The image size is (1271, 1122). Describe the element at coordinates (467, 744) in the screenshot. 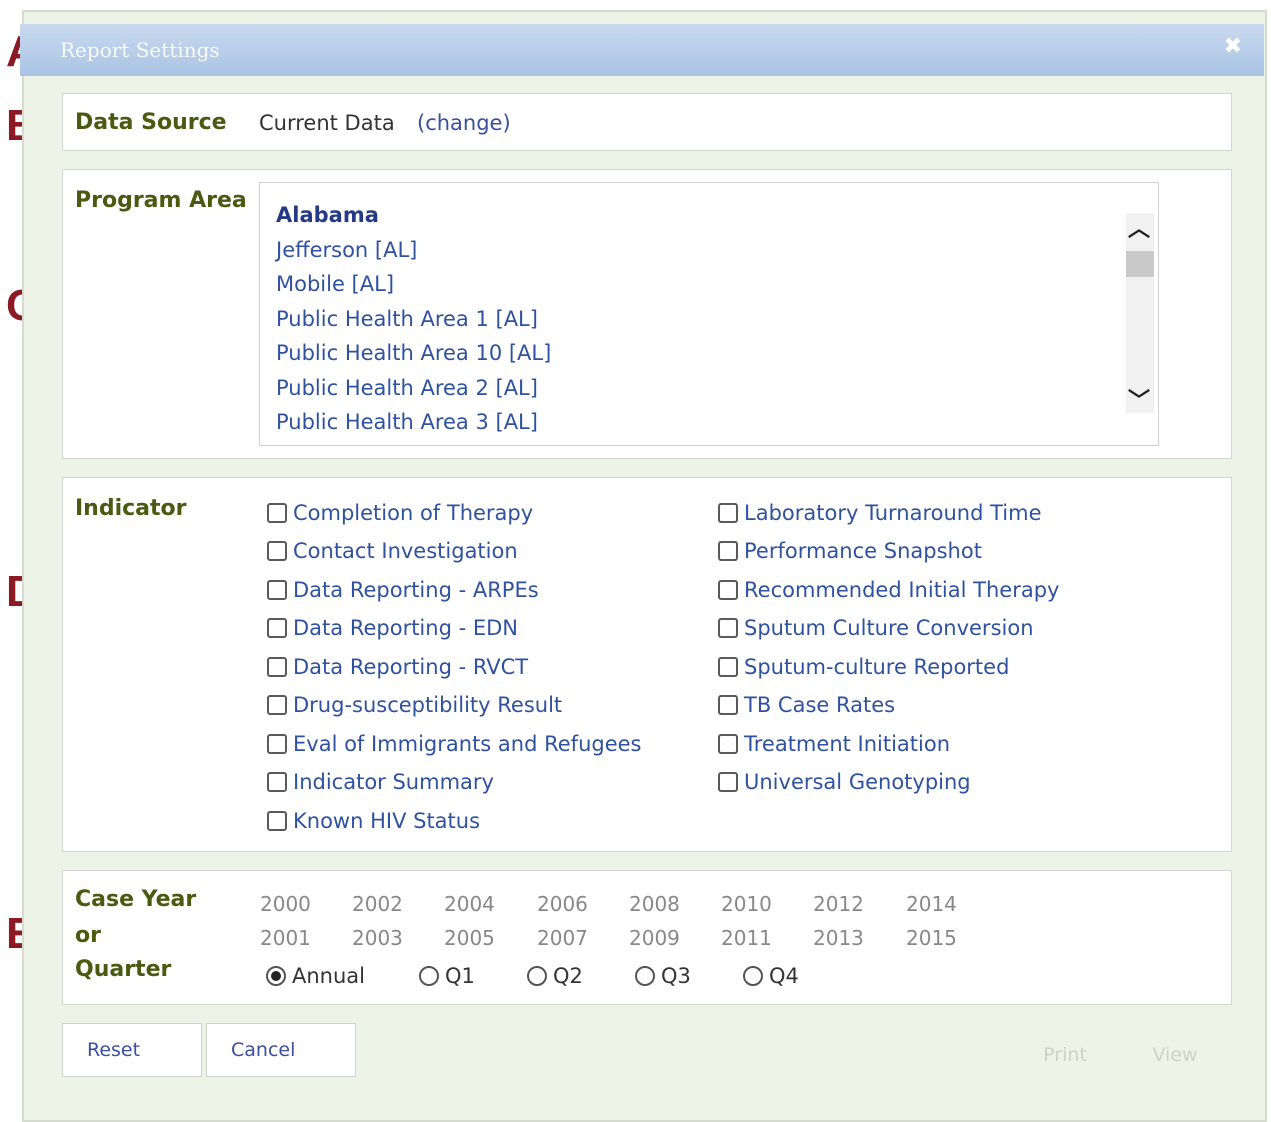

I see `checkbox-label: Eval of Immigrants and Refugees` at that location.